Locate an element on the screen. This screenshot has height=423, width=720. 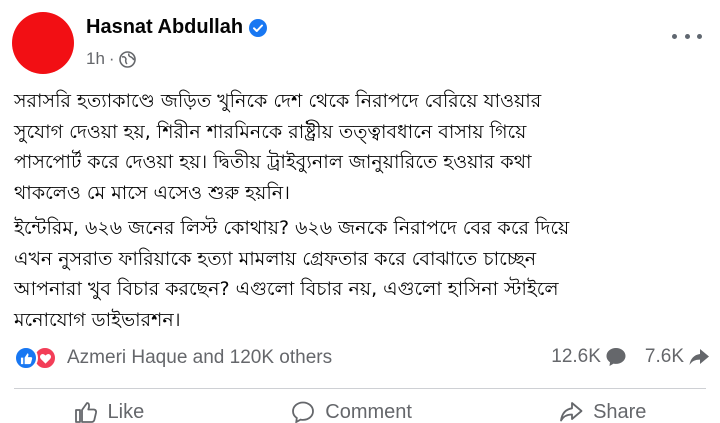
post-time: 1h is located at coordinates (95, 59).